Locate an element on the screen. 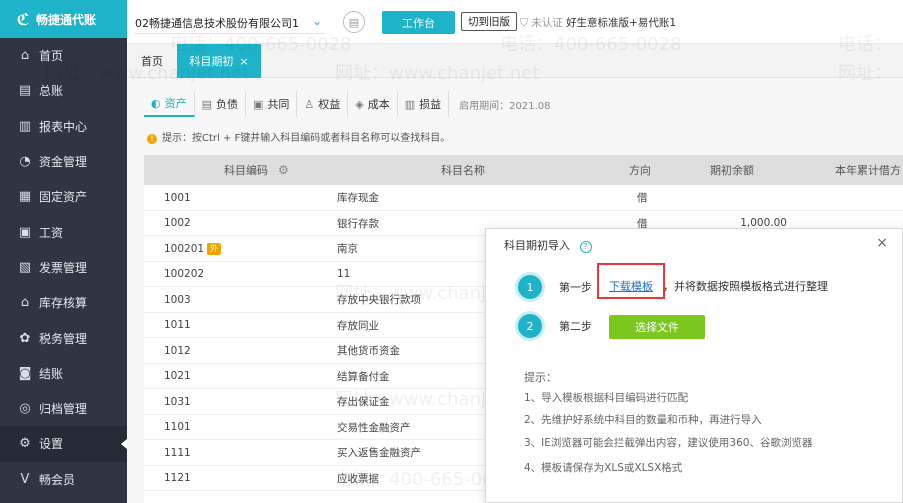 The height and width of the screenshot is (503, 903). sidebar-item: ⚙ 设置 is located at coordinates (63, 444).